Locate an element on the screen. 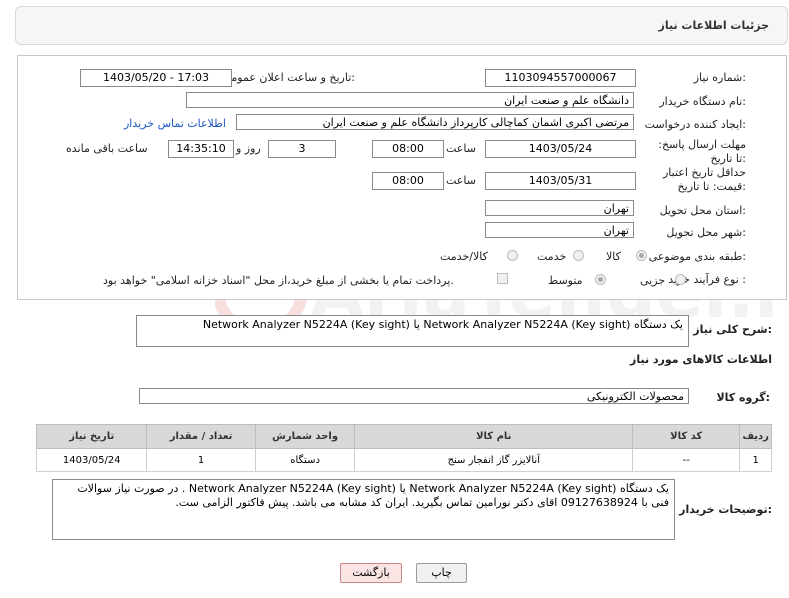 This screenshot has height=598, width=789. reply-deadline-date-field: 1403/05/24 is located at coordinates (560, 149).